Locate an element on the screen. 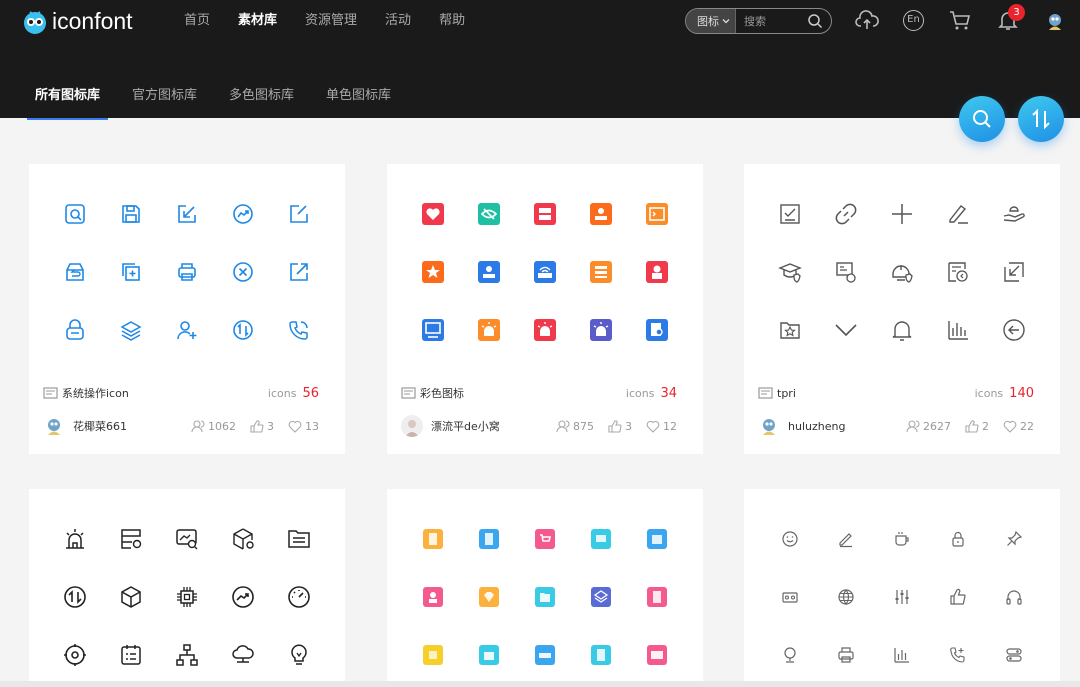  thumbs-up-icon is located at coordinates (972, 426).